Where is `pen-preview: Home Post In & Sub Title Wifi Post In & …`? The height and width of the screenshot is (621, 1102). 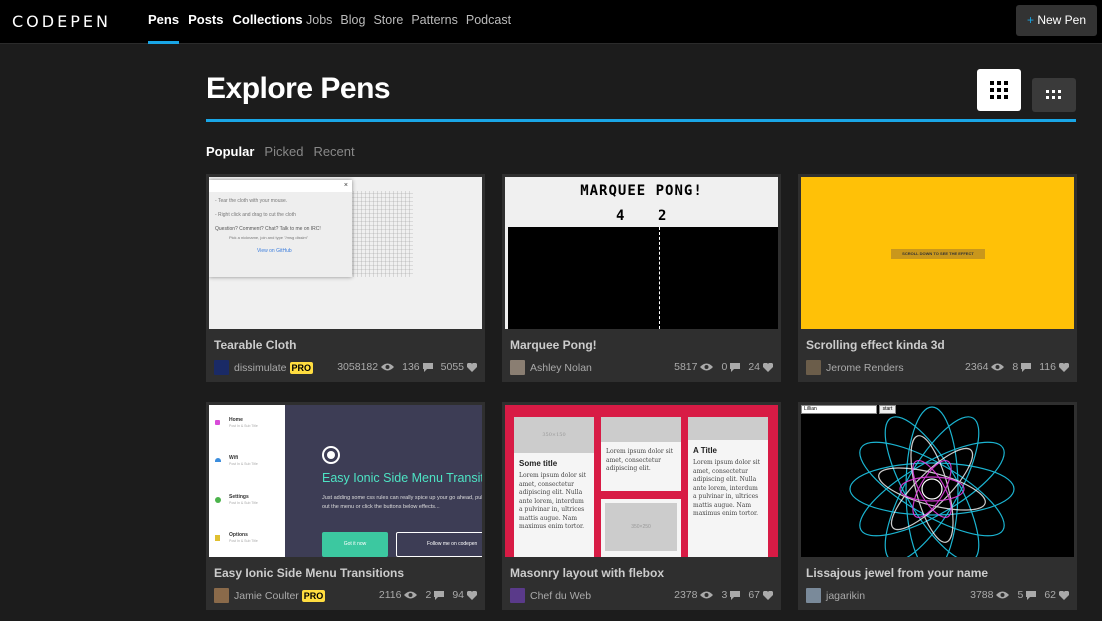
pen-preview: Home Post In & Sub Title Wifi Post In & … is located at coordinates (345, 481).